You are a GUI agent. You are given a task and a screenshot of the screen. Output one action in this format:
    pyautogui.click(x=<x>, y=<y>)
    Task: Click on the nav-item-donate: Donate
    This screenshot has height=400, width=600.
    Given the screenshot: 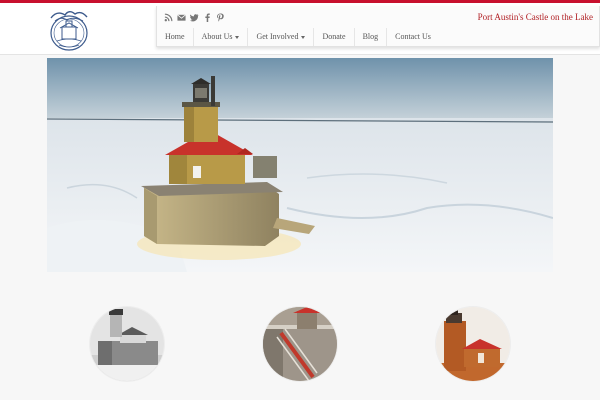 What is the action you would take?
    pyautogui.click(x=334, y=37)
    